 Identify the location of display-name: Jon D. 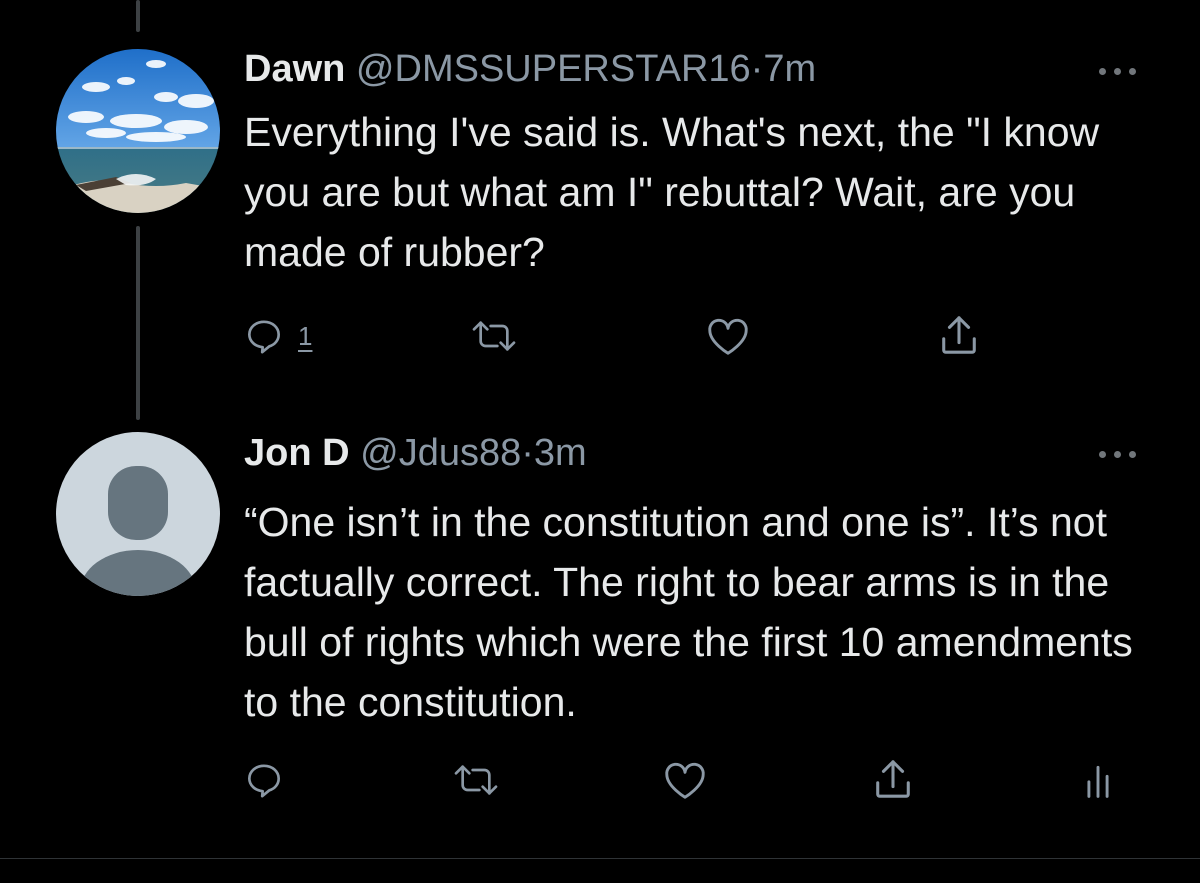
(297, 453).